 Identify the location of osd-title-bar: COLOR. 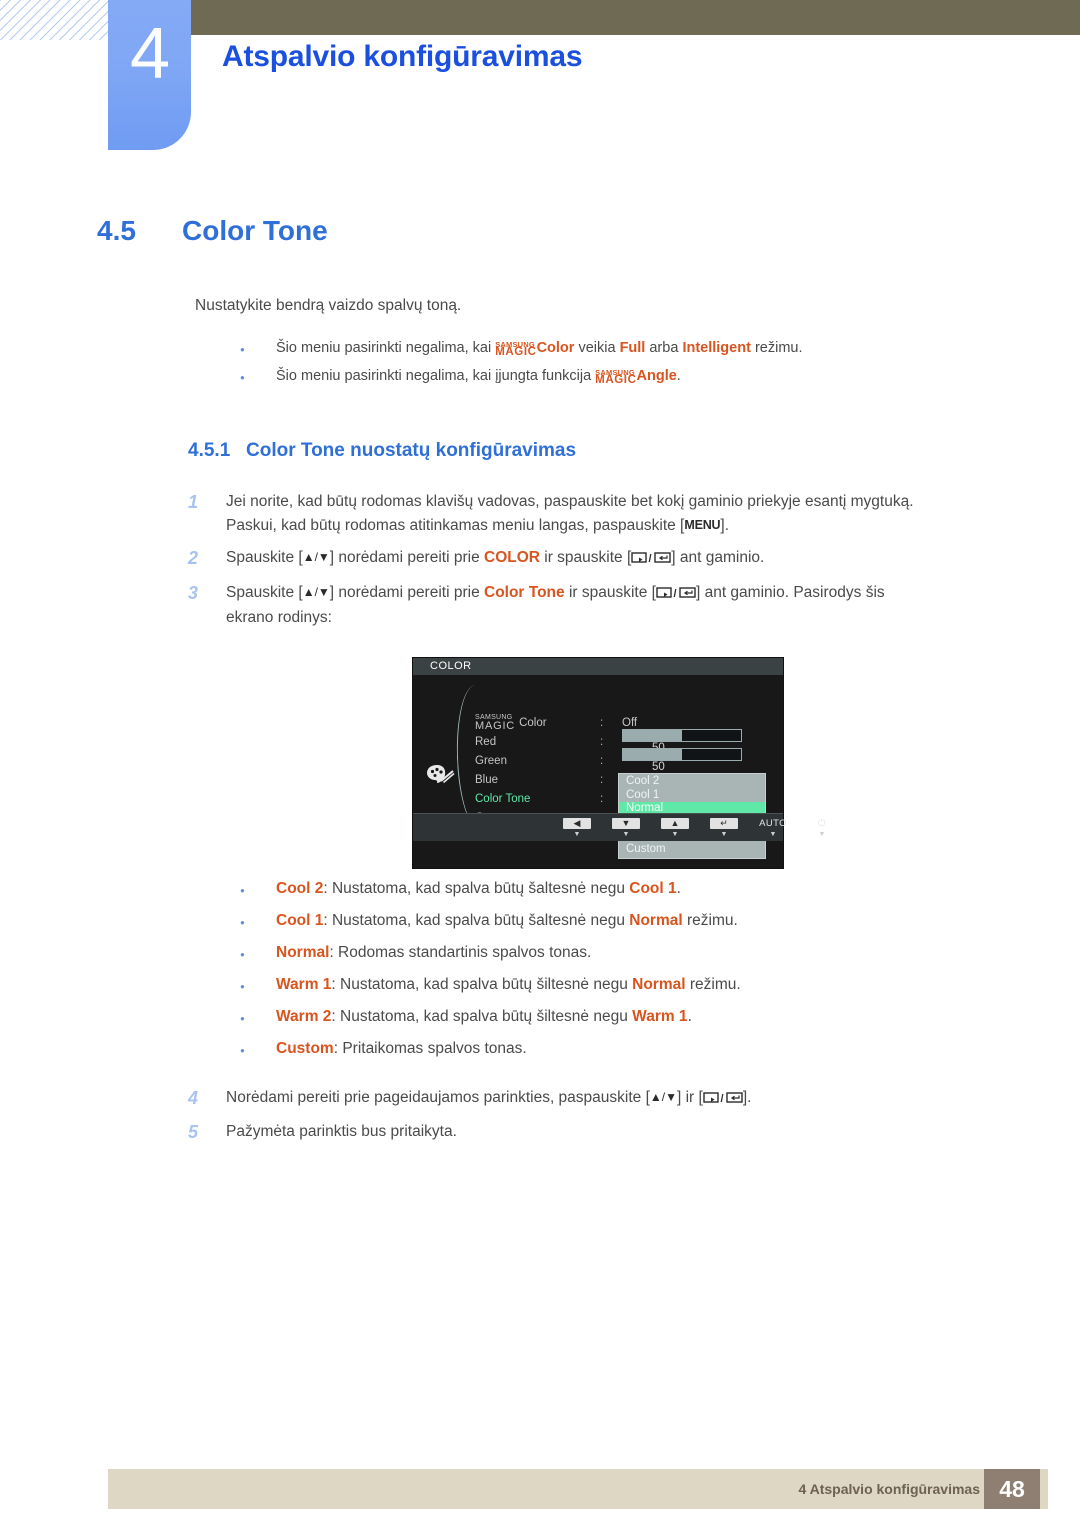
(598, 666).